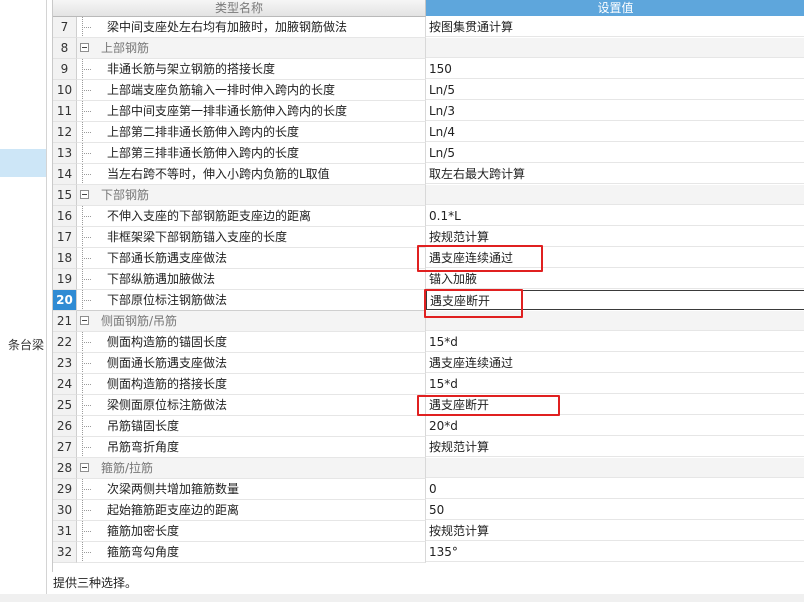 Image resolution: width=804 pixels, height=602 pixels. What do you see at coordinates (65, 342) in the screenshot?
I see `row-number: 22` at bounding box center [65, 342].